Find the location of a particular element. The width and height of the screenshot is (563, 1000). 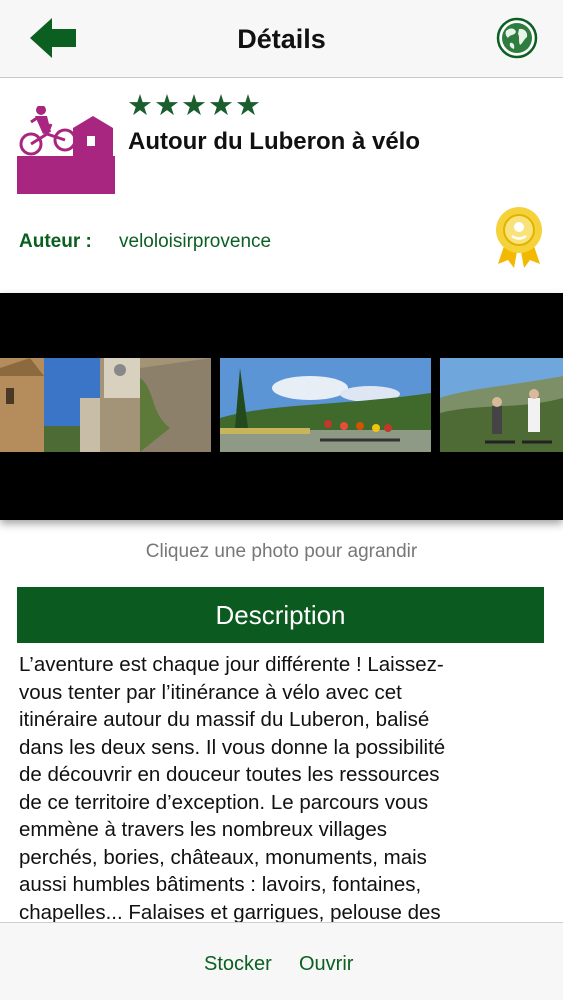

open-button: Ouvrir is located at coordinates (326, 964).